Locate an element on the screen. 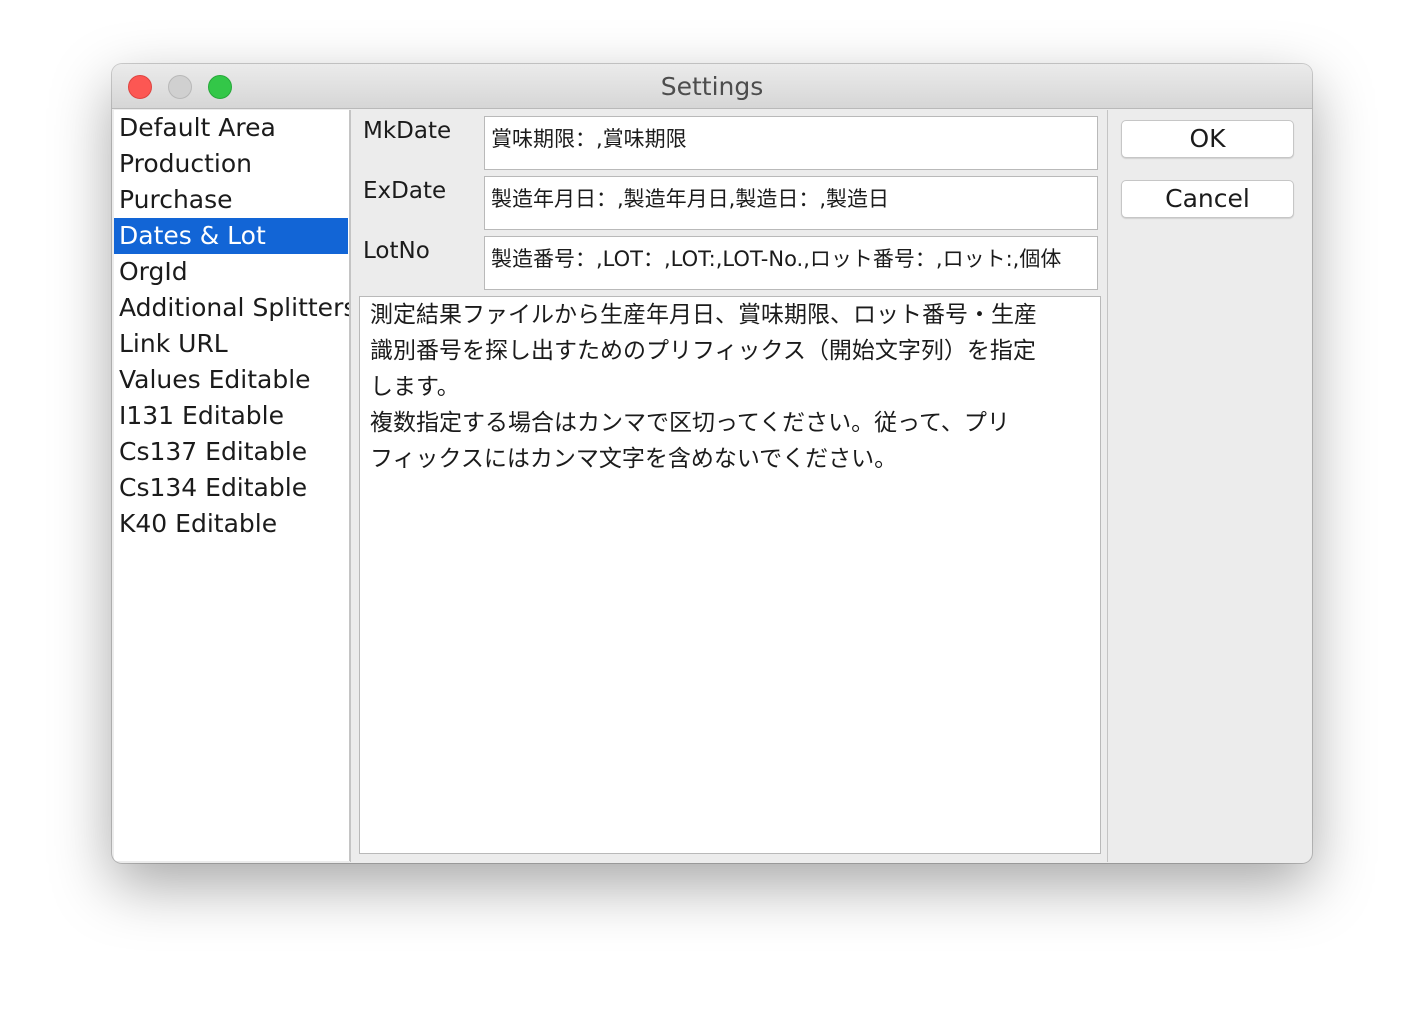 The height and width of the screenshot is (1024, 1424). minimize-window-button is located at coordinates (180, 87).